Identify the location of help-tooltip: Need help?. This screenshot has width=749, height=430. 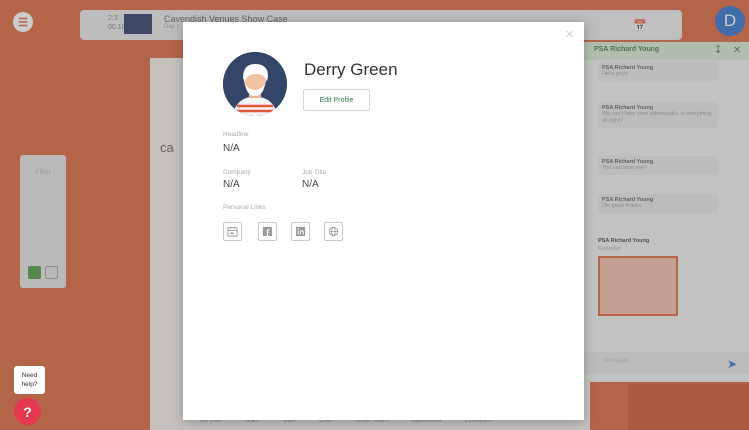
(29, 380).